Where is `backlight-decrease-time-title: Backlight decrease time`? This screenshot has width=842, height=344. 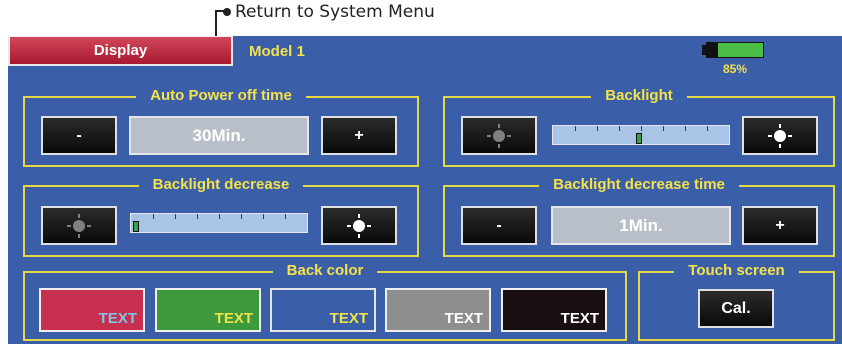 backlight-decrease-time-title: Backlight decrease time is located at coordinates (639, 184).